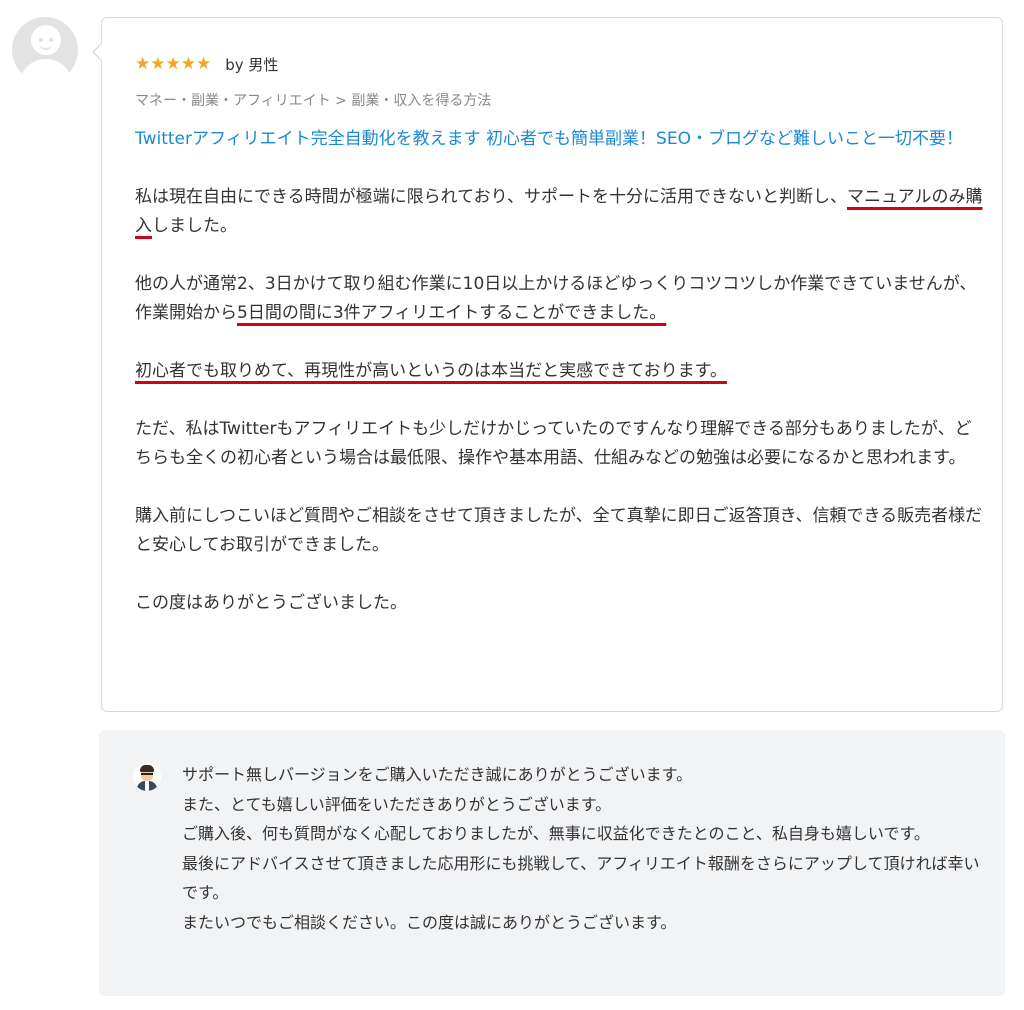 The width and height of the screenshot is (1024, 1010). I want to click on star-rating-icon: ★★★★★, so click(173, 64).